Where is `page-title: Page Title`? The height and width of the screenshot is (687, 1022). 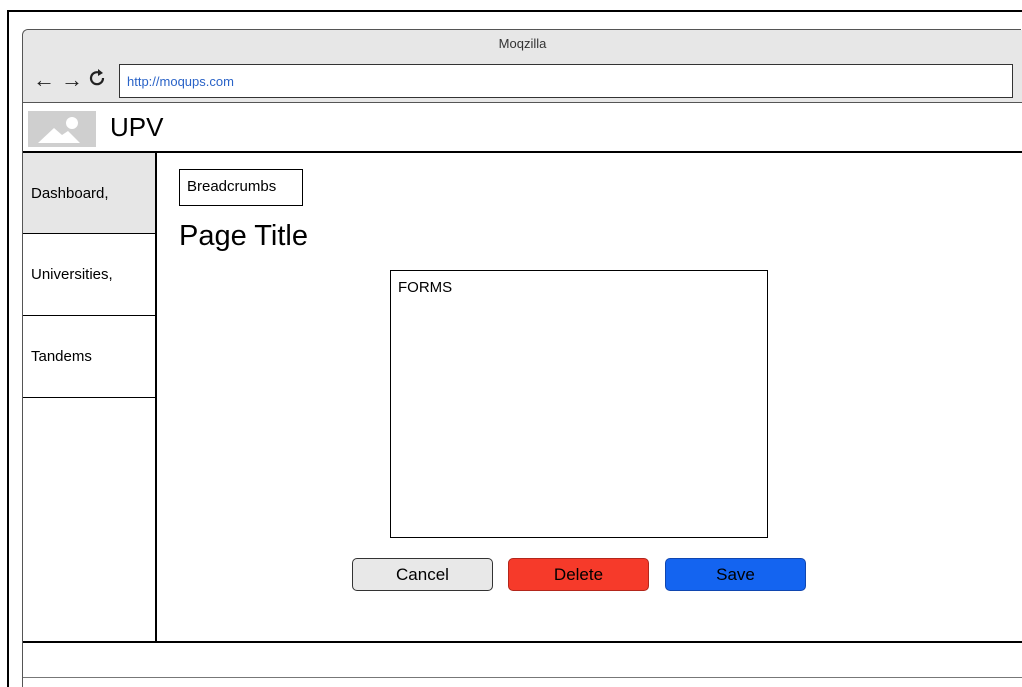
page-title: Page Title is located at coordinates (243, 236).